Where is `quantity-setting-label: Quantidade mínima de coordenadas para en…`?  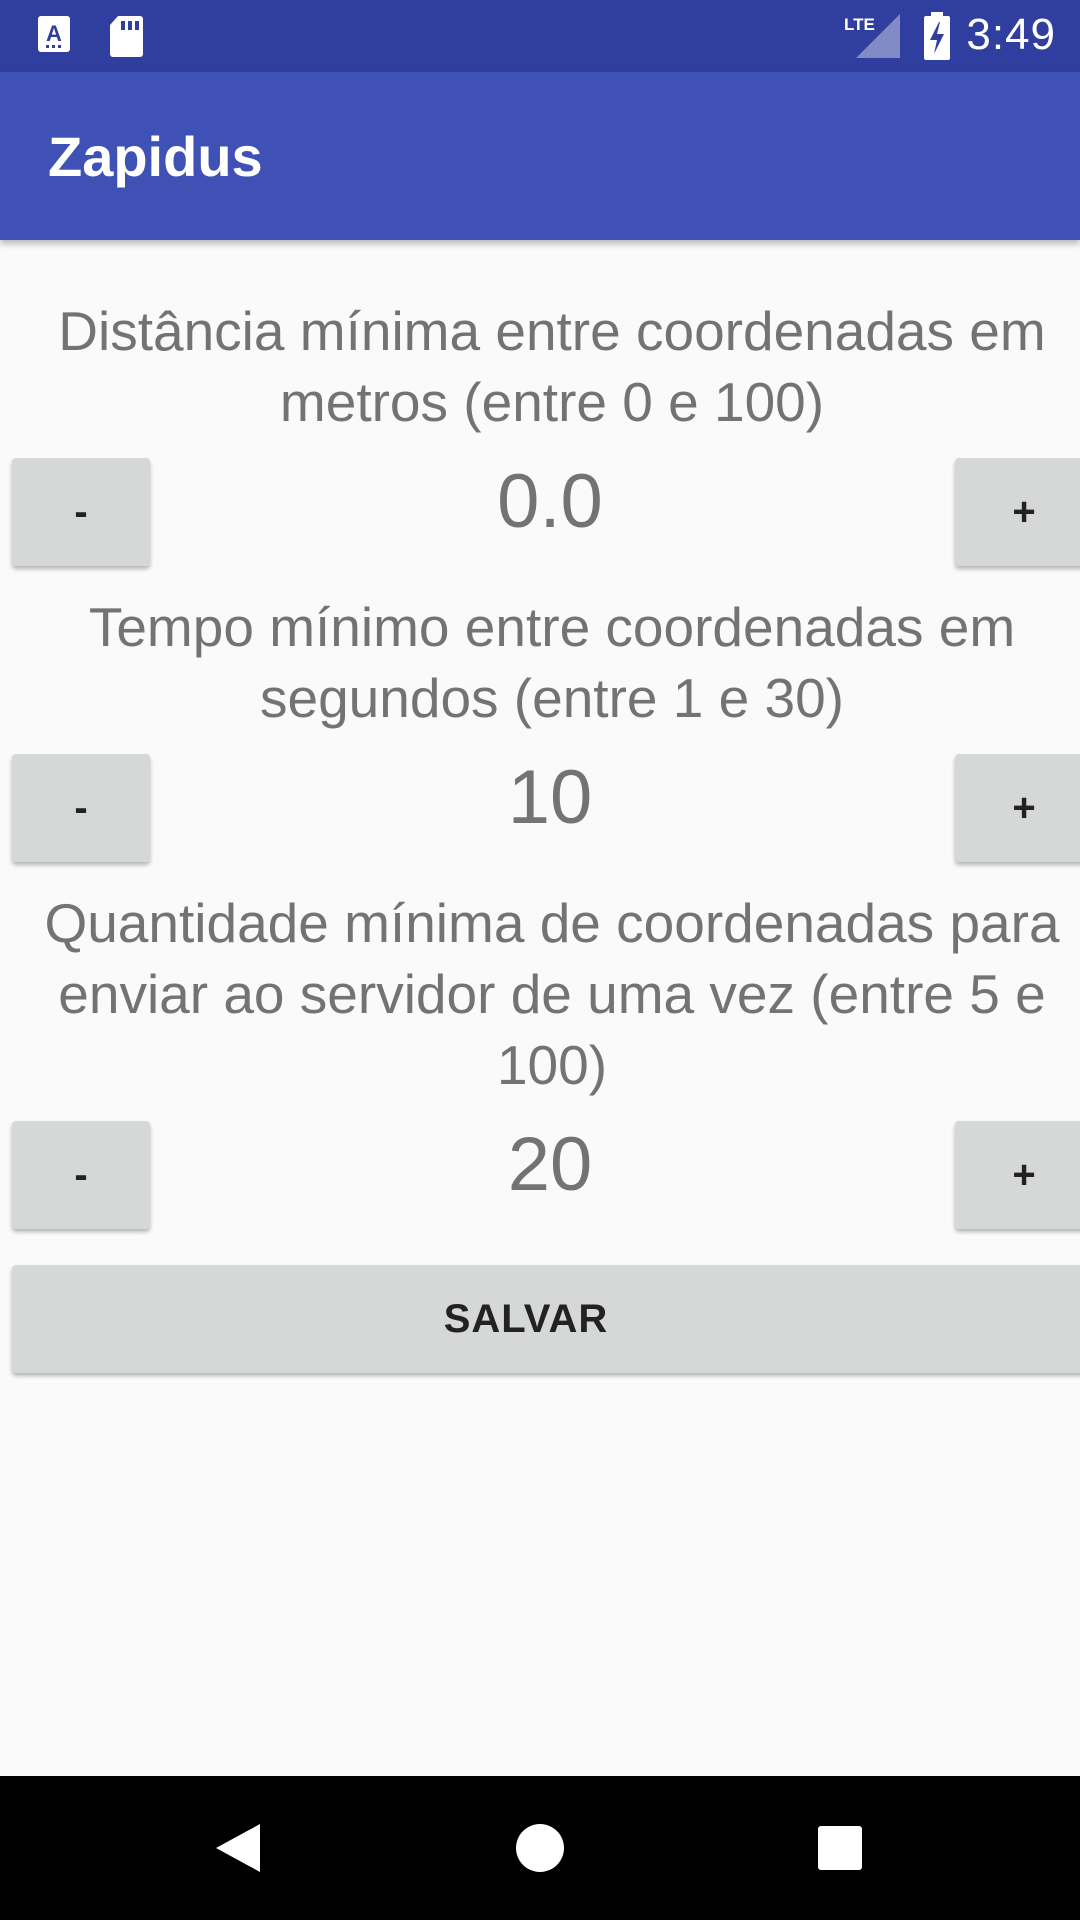 quantity-setting-label: Quantidade mínima de coordenadas para en… is located at coordinates (552, 994).